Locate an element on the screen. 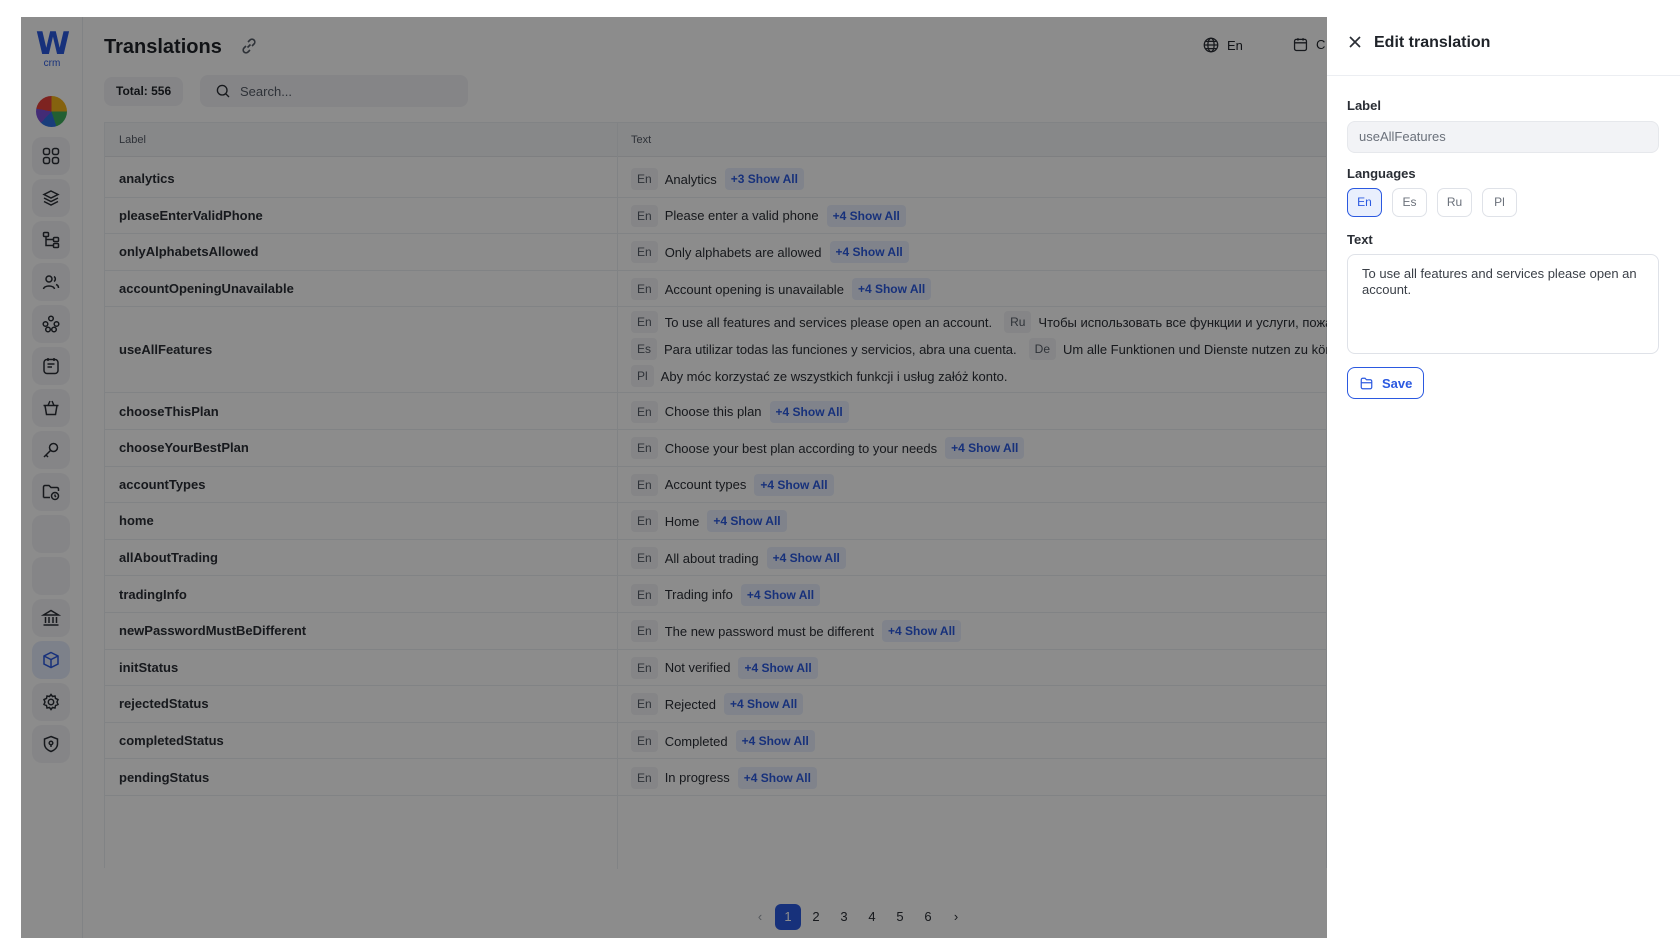  language-chip: Ru is located at coordinates (1454, 202).